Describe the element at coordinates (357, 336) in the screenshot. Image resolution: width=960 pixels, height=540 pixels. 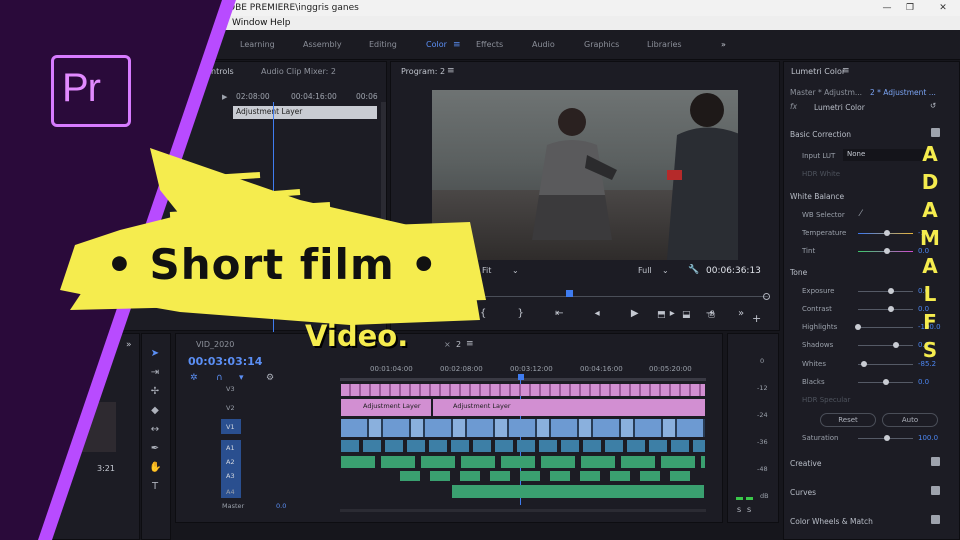
I see `subline-video: Video.` at that location.